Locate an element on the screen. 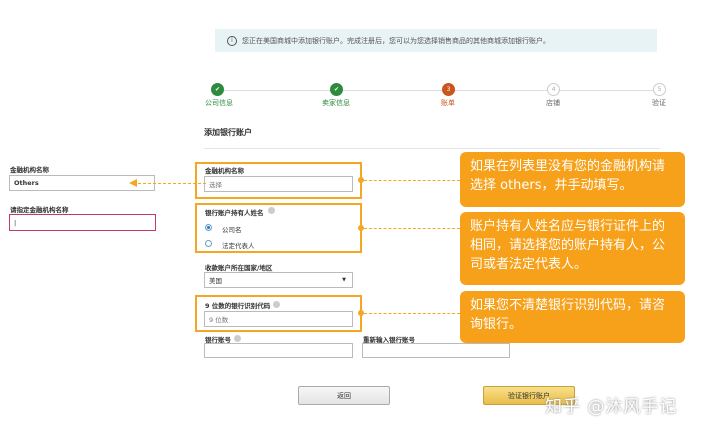  progress-line is located at coordinates (438, 90).